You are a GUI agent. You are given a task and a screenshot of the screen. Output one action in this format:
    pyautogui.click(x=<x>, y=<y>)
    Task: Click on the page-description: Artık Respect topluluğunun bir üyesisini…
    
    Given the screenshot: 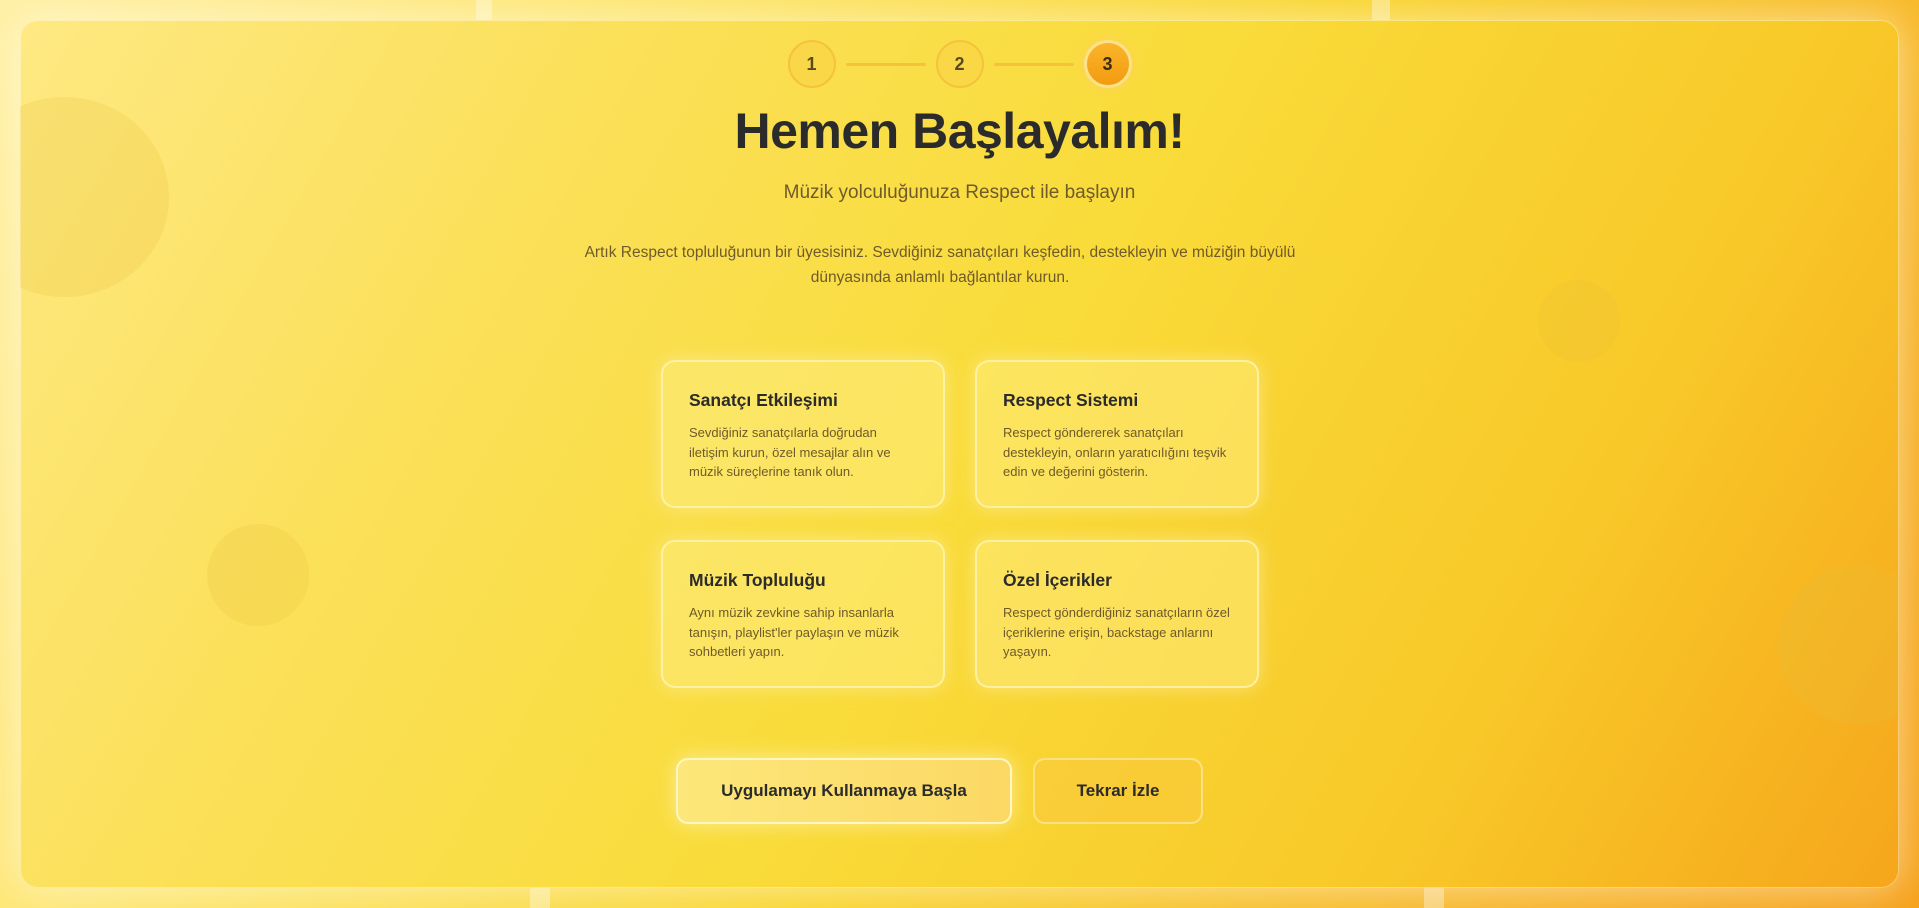 What is the action you would take?
    pyautogui.click(x=940, y=265)
    